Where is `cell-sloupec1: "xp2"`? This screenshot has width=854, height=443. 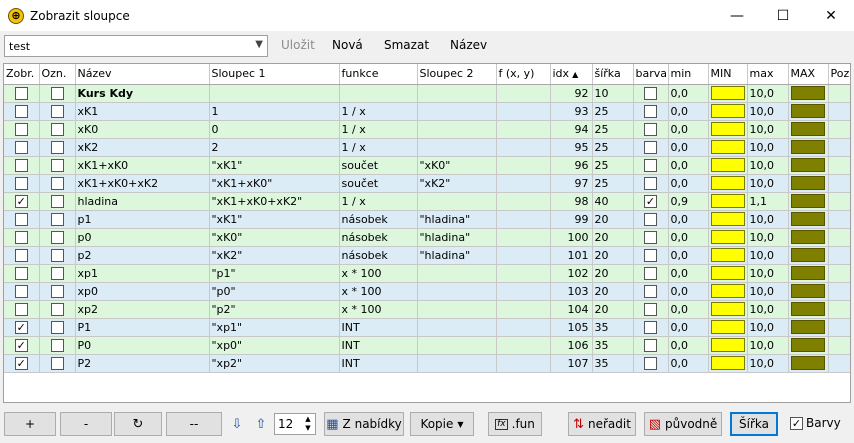 cell-sloupec1: "xp2" is located at coordinates (274, 363).